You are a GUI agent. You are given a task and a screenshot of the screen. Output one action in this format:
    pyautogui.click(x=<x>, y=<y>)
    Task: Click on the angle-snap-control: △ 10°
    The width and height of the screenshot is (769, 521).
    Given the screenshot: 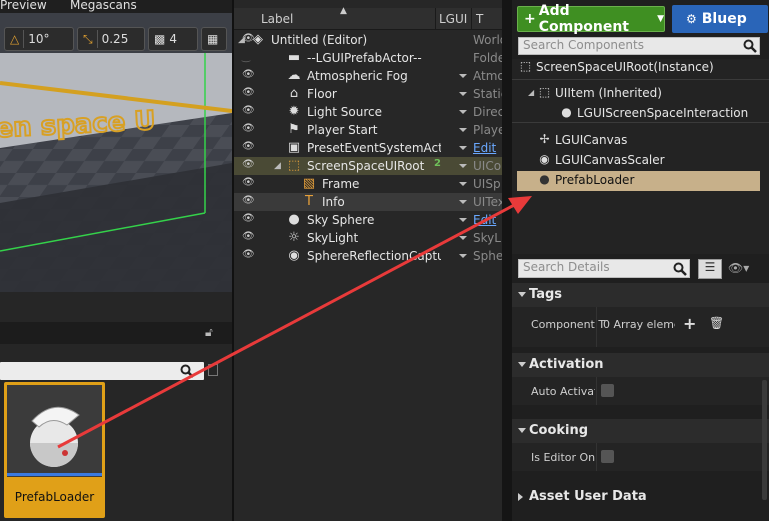 What is the action you would take?
    pyautogui.click(x=39, y=39)
    